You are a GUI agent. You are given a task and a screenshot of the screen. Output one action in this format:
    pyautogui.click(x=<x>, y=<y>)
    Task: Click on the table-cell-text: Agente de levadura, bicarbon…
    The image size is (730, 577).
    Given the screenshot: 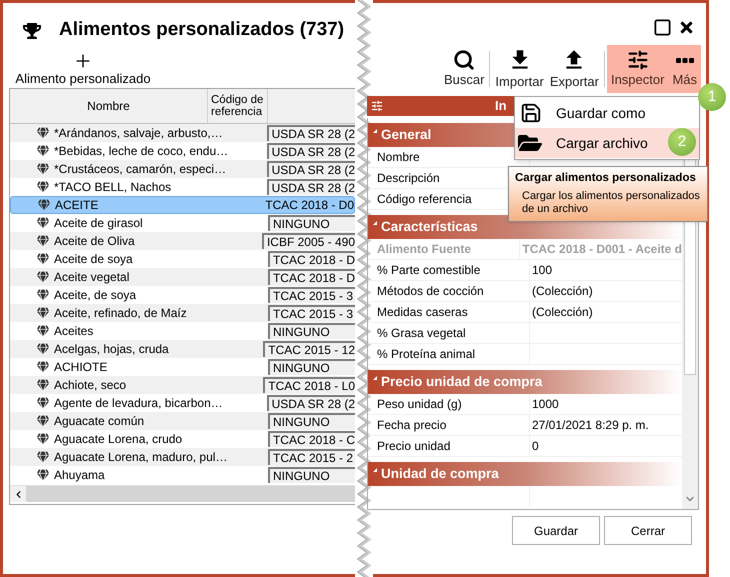 What is the action you would take?
    pyautogui.click(x=138, y=403)
    